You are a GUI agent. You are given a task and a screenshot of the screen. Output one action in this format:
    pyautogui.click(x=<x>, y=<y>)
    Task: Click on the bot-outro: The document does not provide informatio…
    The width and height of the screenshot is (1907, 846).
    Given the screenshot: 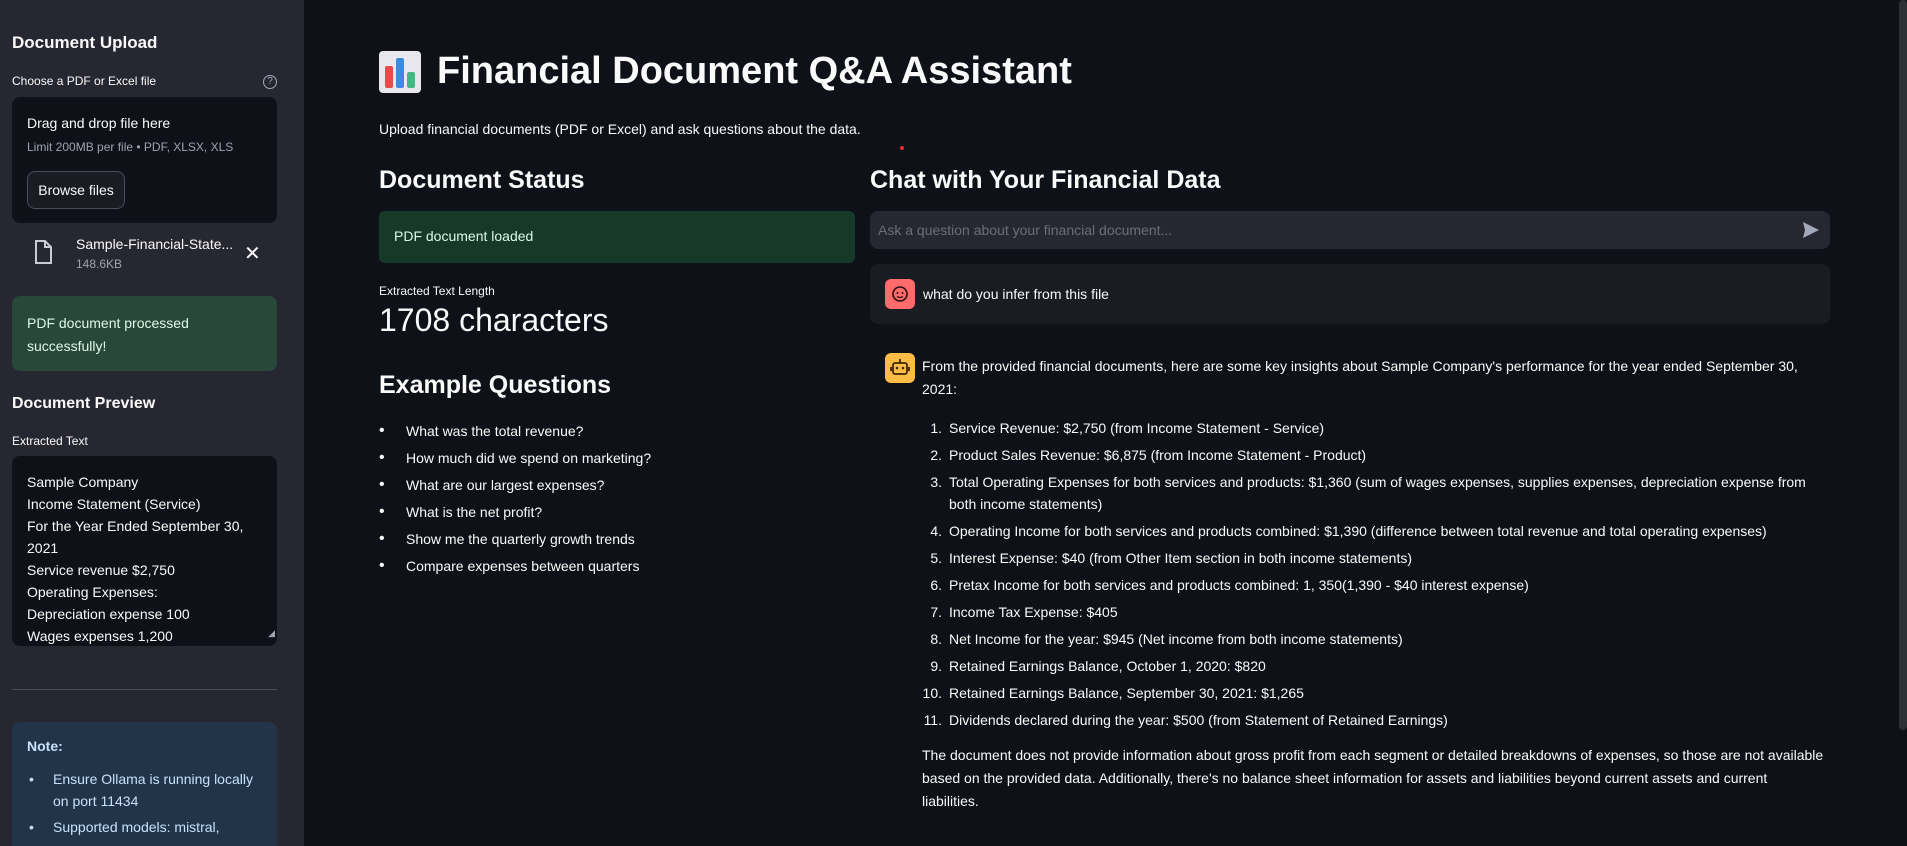 What is the action you would take?
    pyautogui.click(x=1373, y=778)
    